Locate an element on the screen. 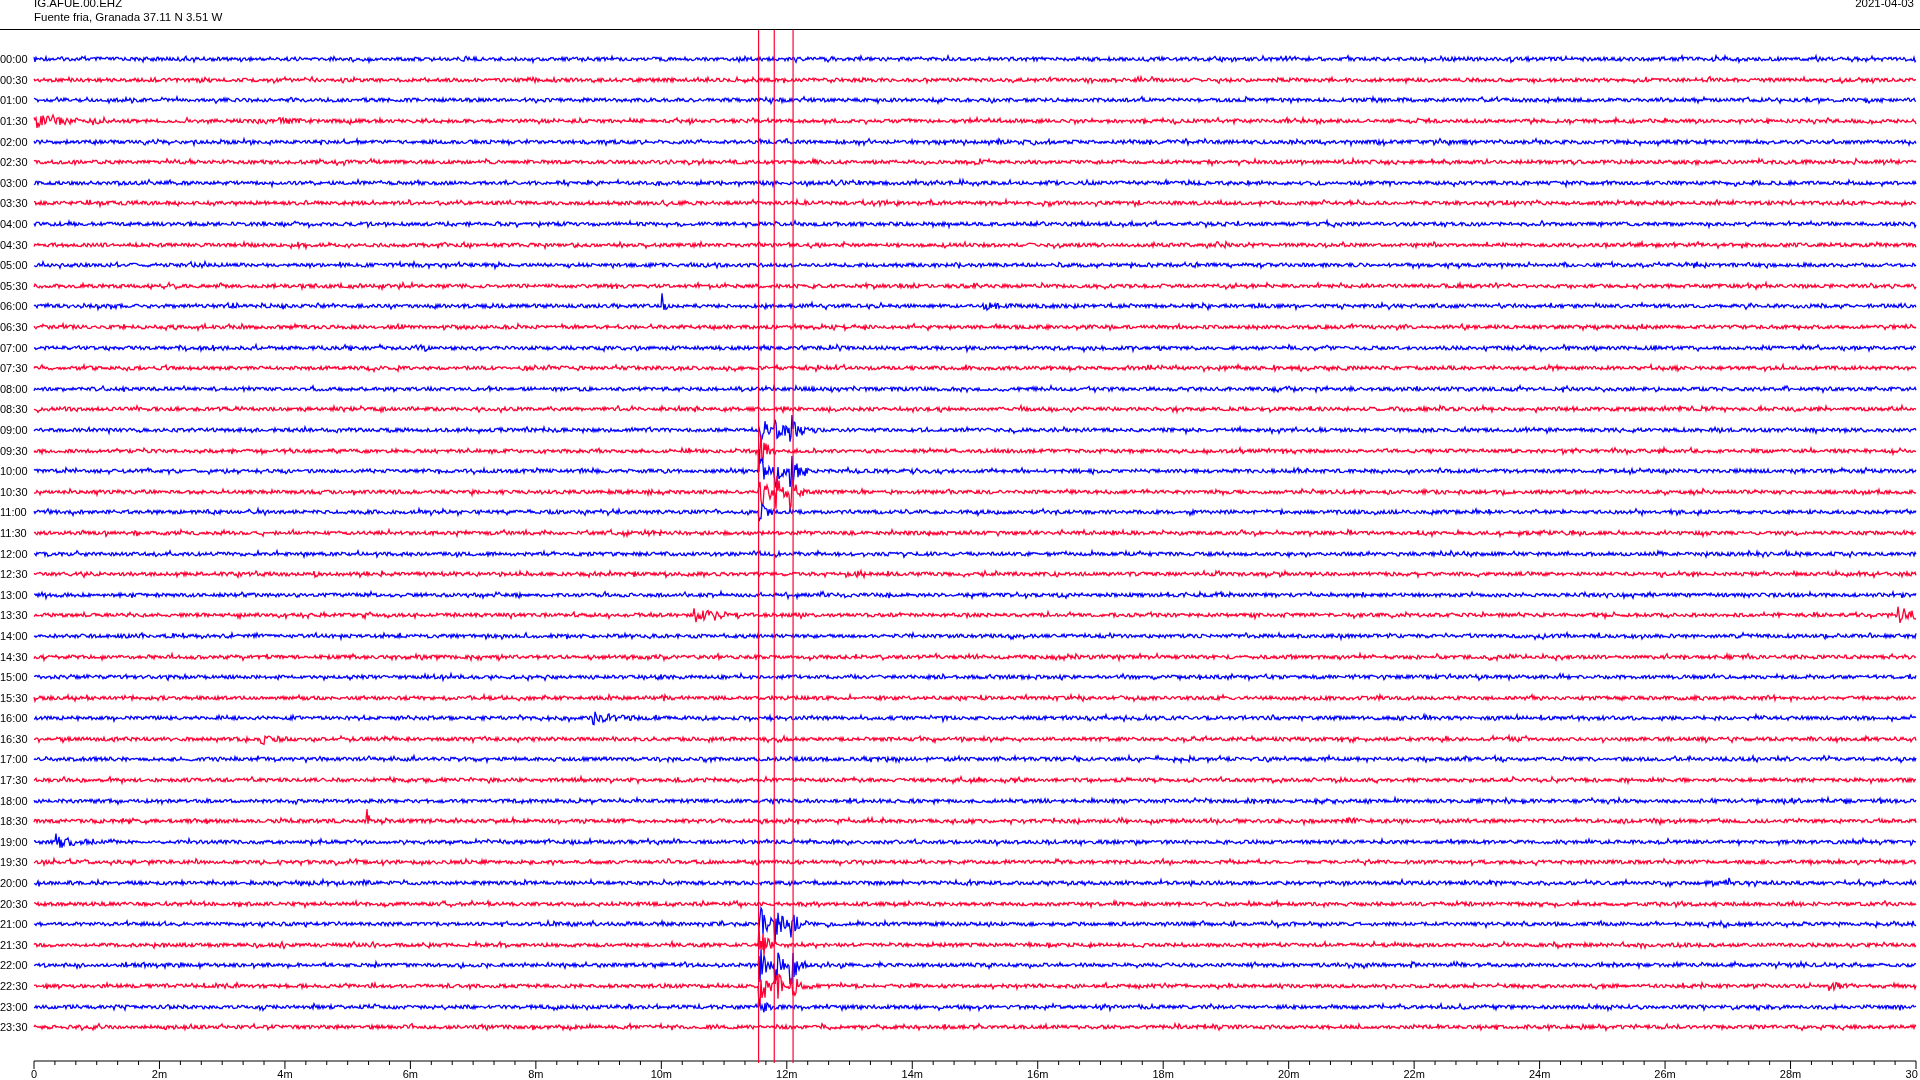 This screenshot has width=1920, height=1080. time-label: 01:00 is located at coordinates (14, 100).